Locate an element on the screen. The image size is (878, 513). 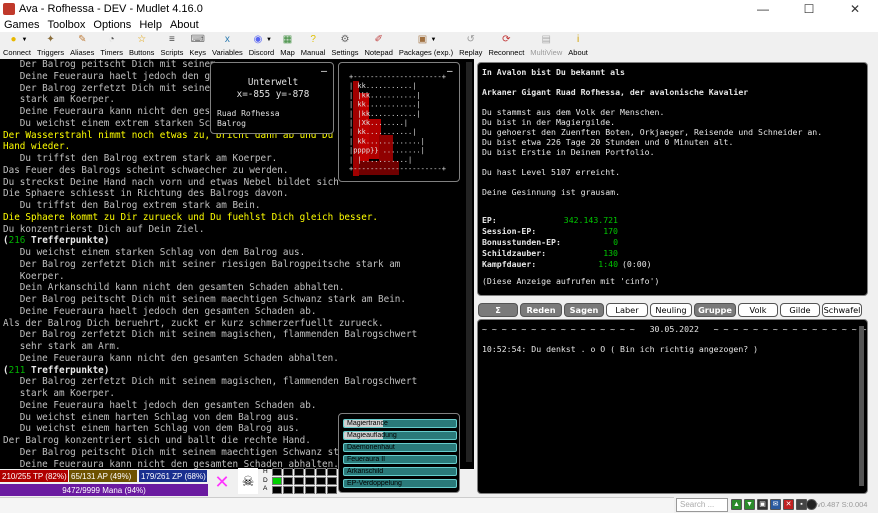
log-icon: ✉ is located at coordinates (775, 504).